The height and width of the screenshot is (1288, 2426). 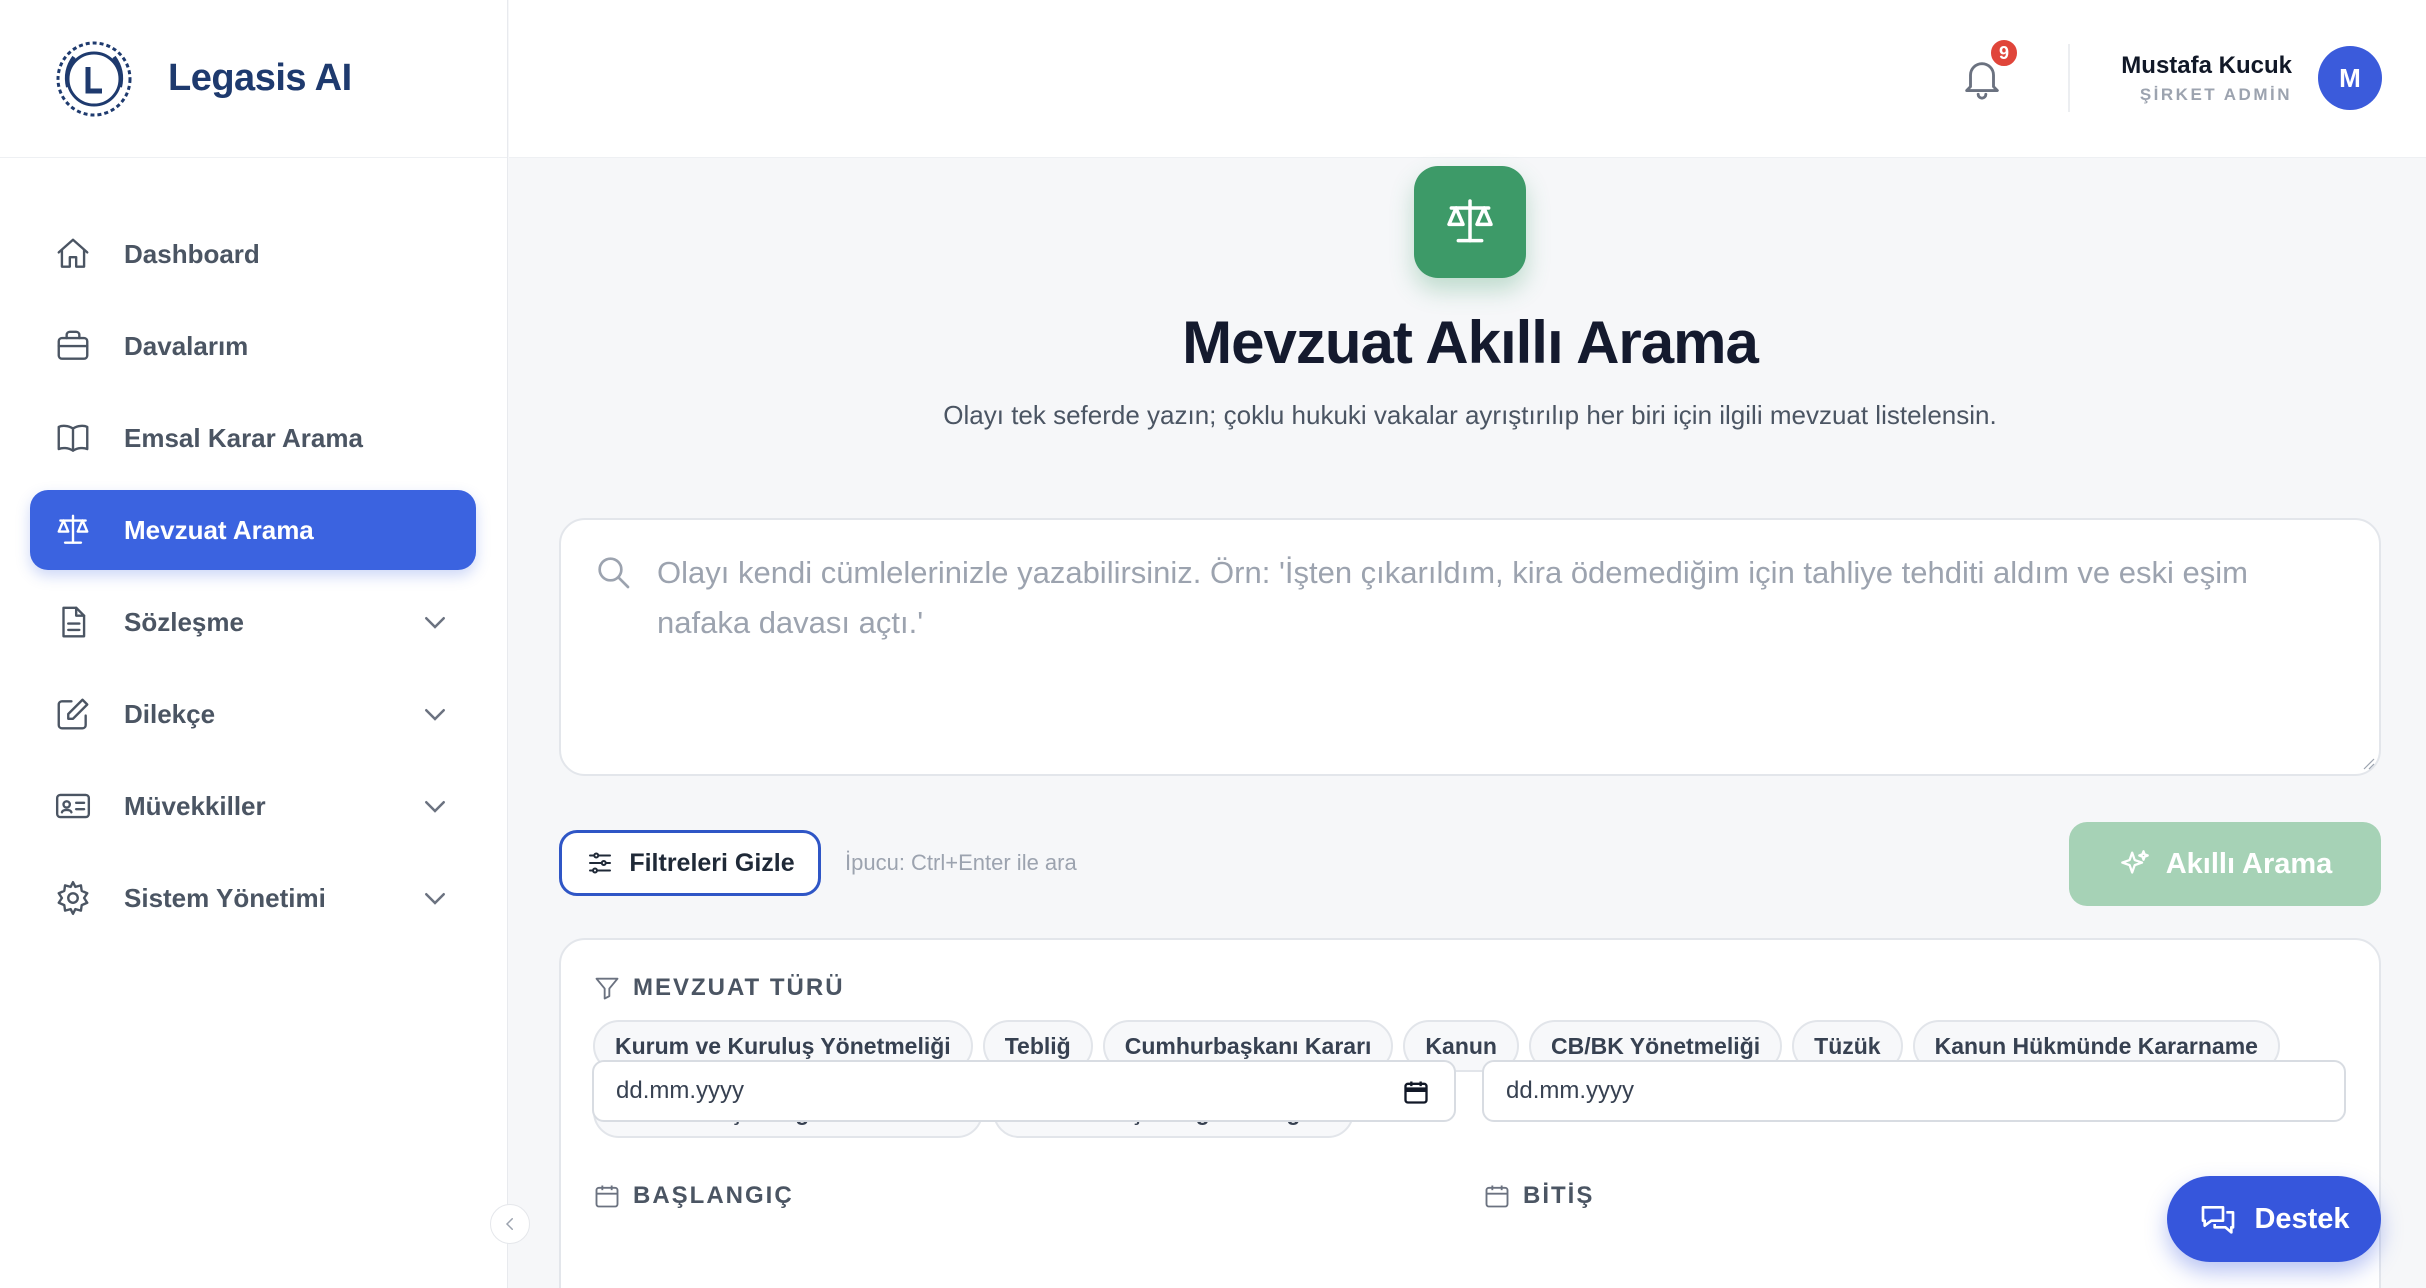 I want to click on smart-search-button: Akıllı Arama, so click(x=2225, y=864).